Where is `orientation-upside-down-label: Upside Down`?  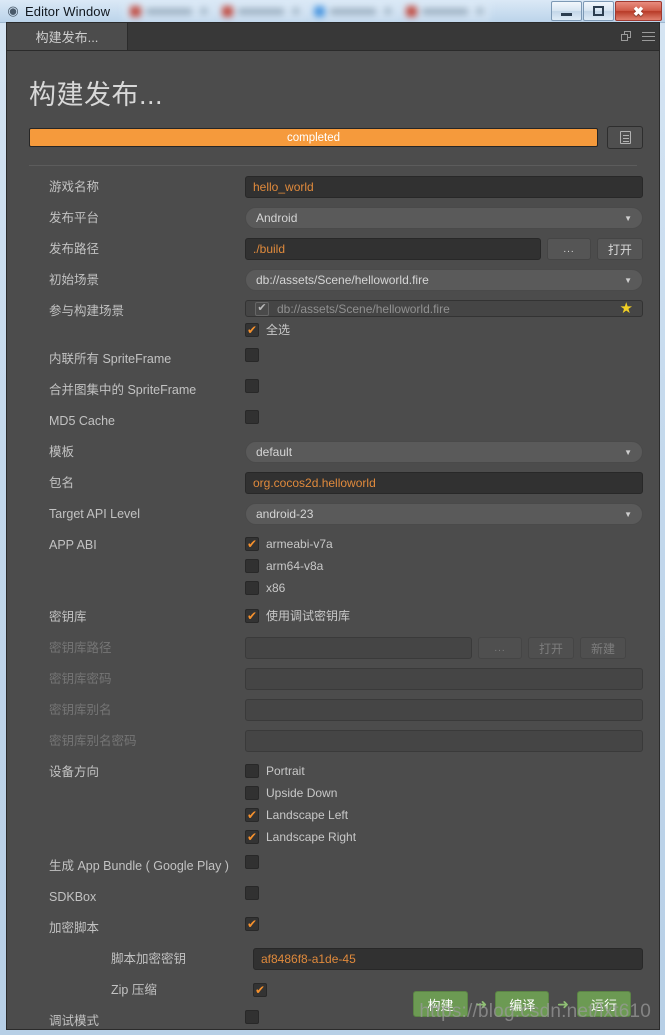
orientation-upside-down-label: Upside Down is located at coordinates (302, 792).